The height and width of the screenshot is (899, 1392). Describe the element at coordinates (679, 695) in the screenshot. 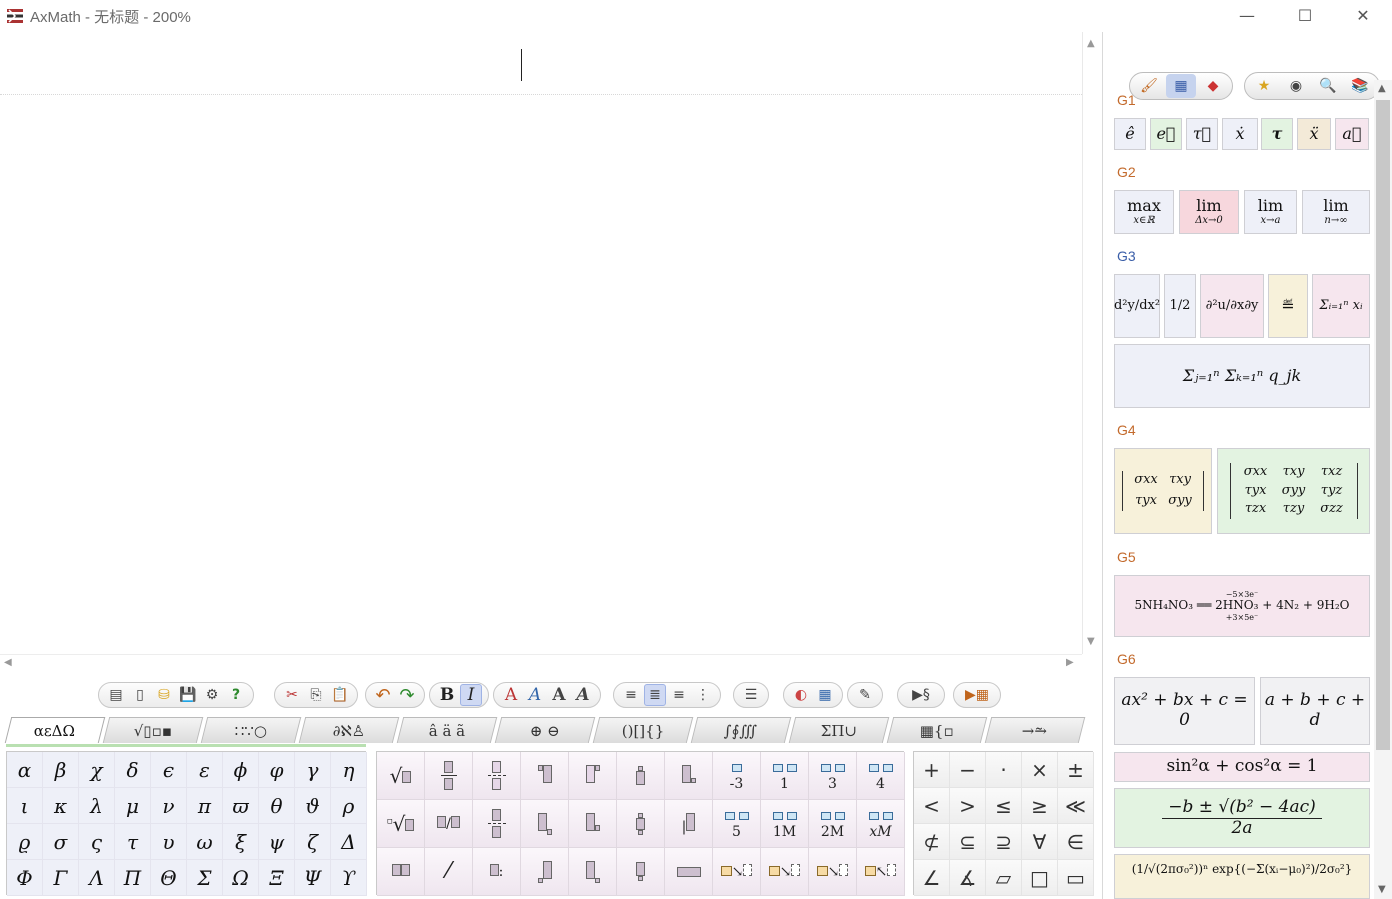

I see `align-right-icon: ≡` at that location.